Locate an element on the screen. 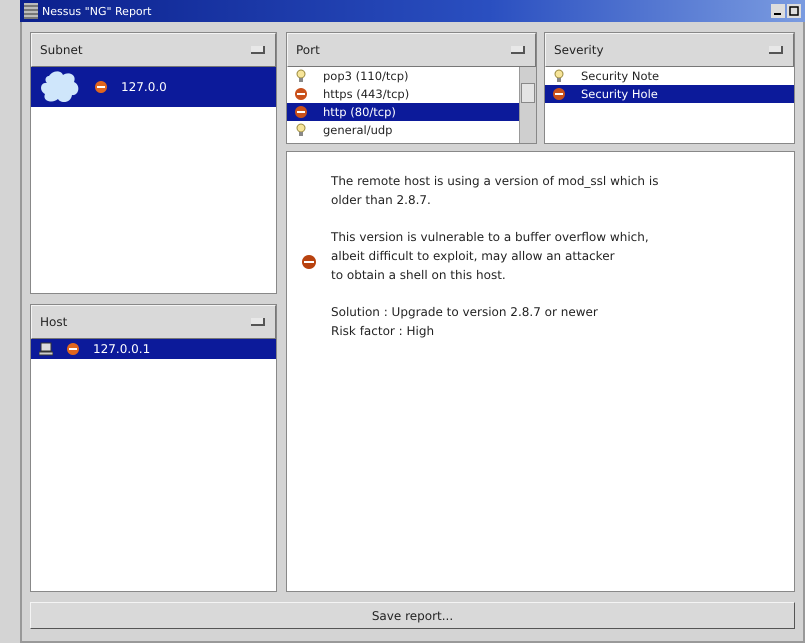 The height and width of the screenshot is (643, 805). subnet-item: 127.0.0 is located at coordinates (153, 87).